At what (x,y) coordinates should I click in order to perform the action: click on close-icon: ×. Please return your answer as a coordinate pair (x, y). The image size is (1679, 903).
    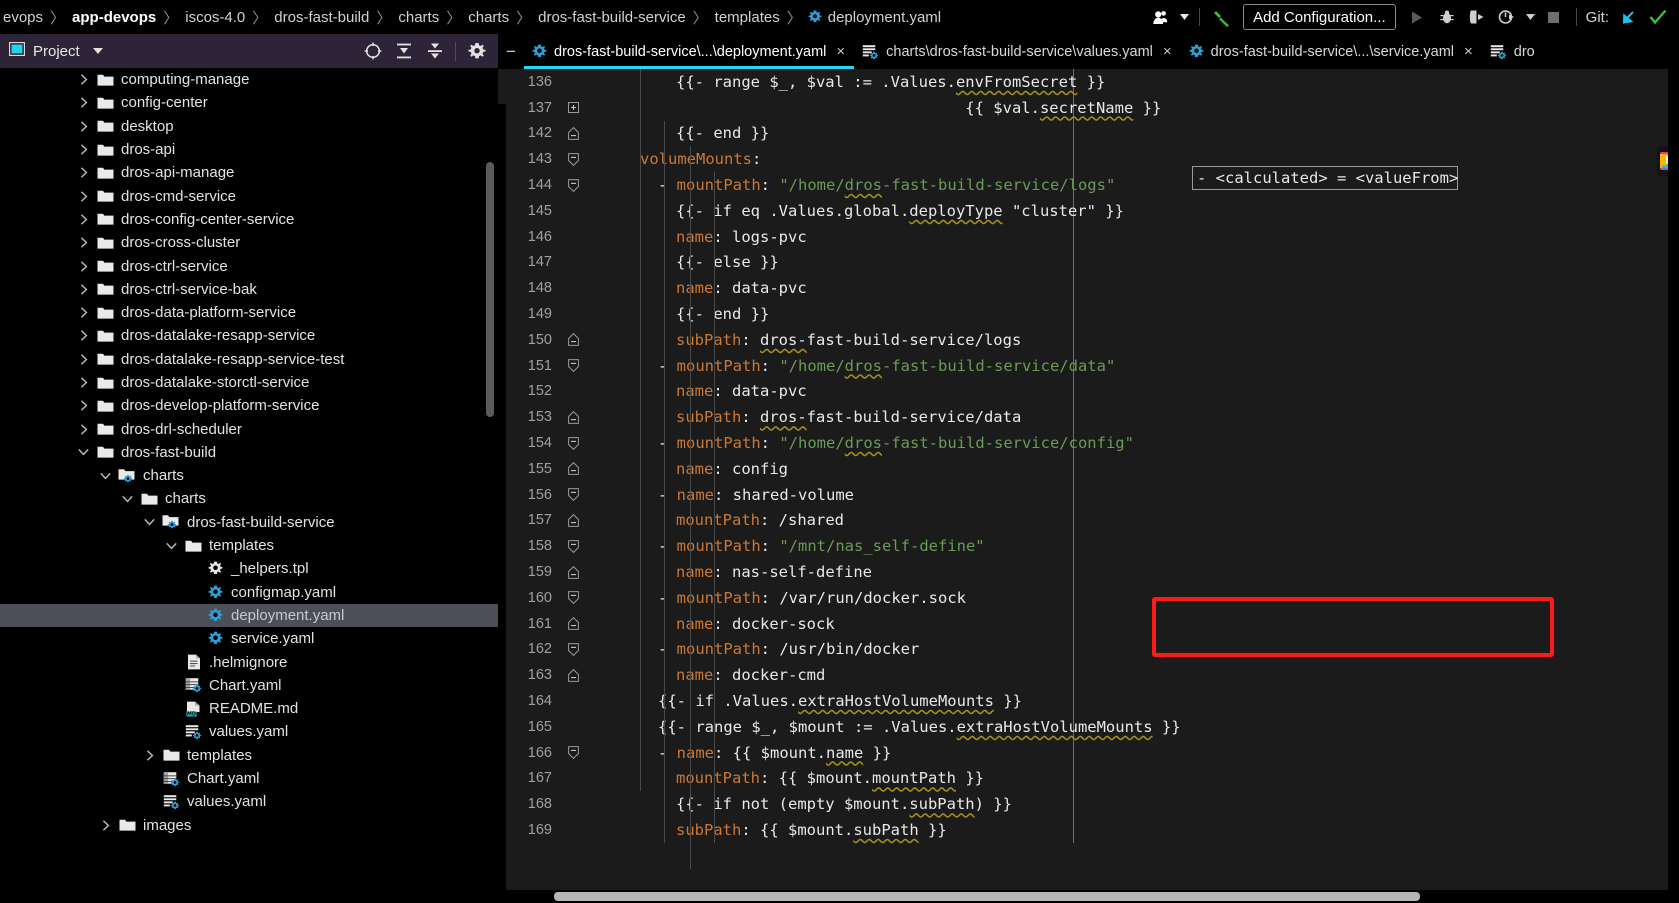
    Looking at the image, I should click on (840, 51).